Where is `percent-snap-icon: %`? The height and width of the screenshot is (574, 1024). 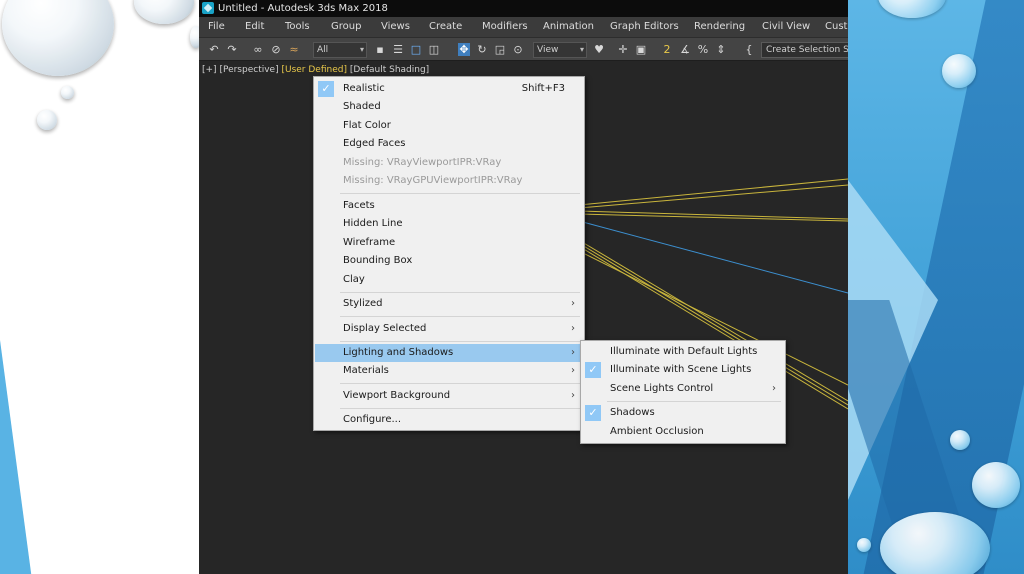
percent-snap-icon: % is located at coordinates (703, 49).